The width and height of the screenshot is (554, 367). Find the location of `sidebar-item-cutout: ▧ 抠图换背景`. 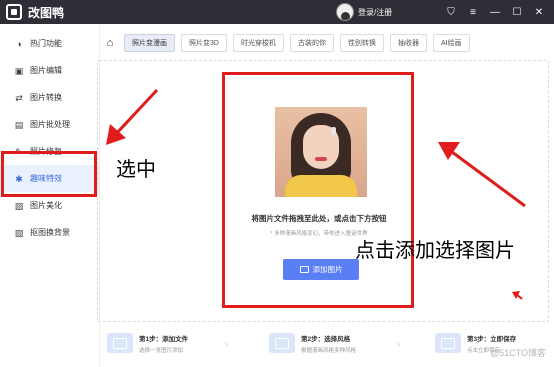

sidebar-item-cutout: ▧ 抠图换背景 is located at coordinates (49, 232).